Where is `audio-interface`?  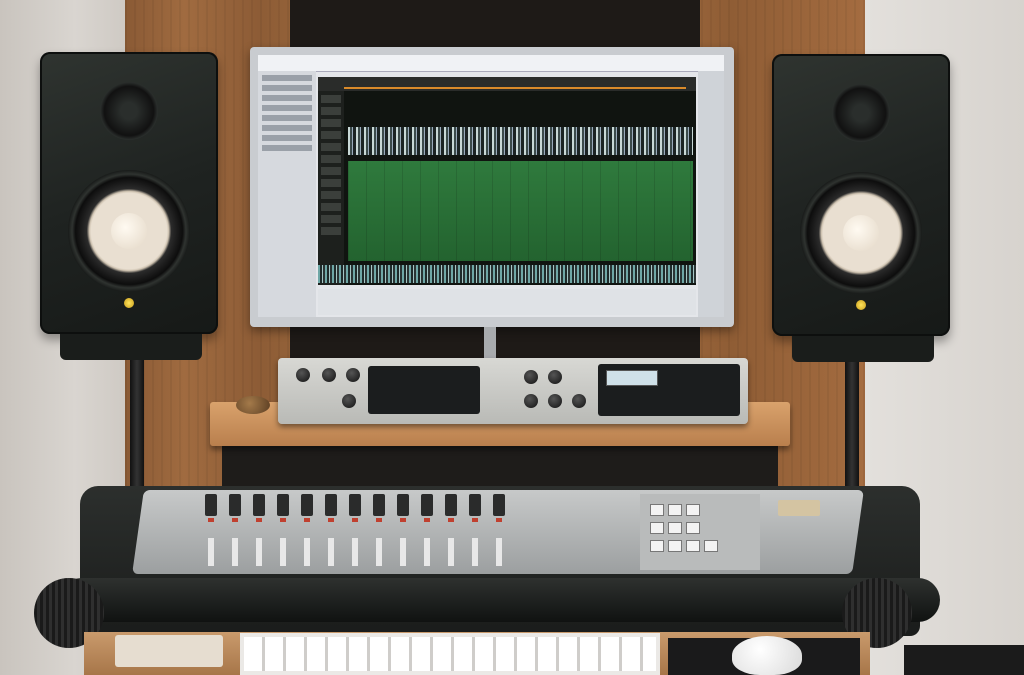
audio-interface is located at coordinates (513, 391).